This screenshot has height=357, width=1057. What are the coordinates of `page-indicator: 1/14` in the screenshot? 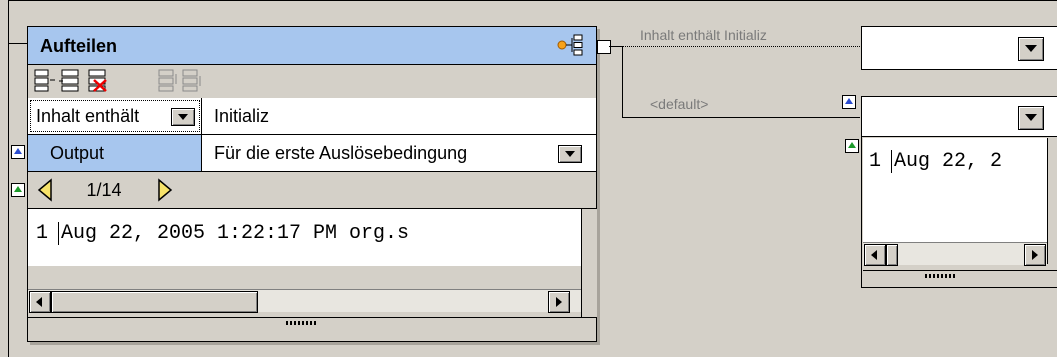 It's located at (104, 189).